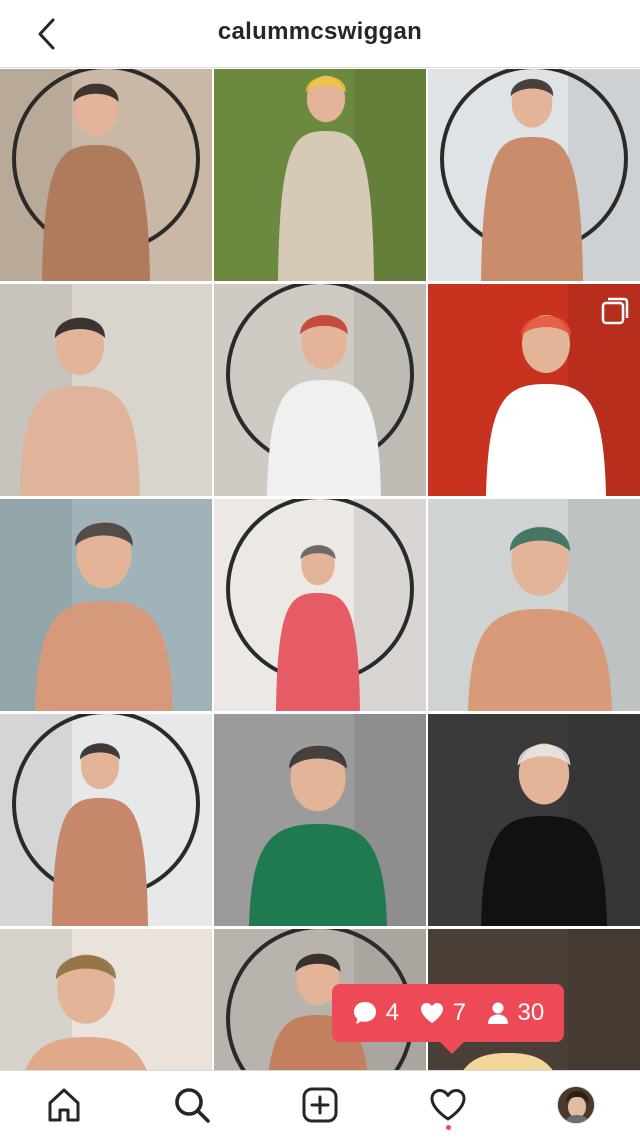 The image size is (640, 1138). I want to click on tab-search, so click(192, 1105).